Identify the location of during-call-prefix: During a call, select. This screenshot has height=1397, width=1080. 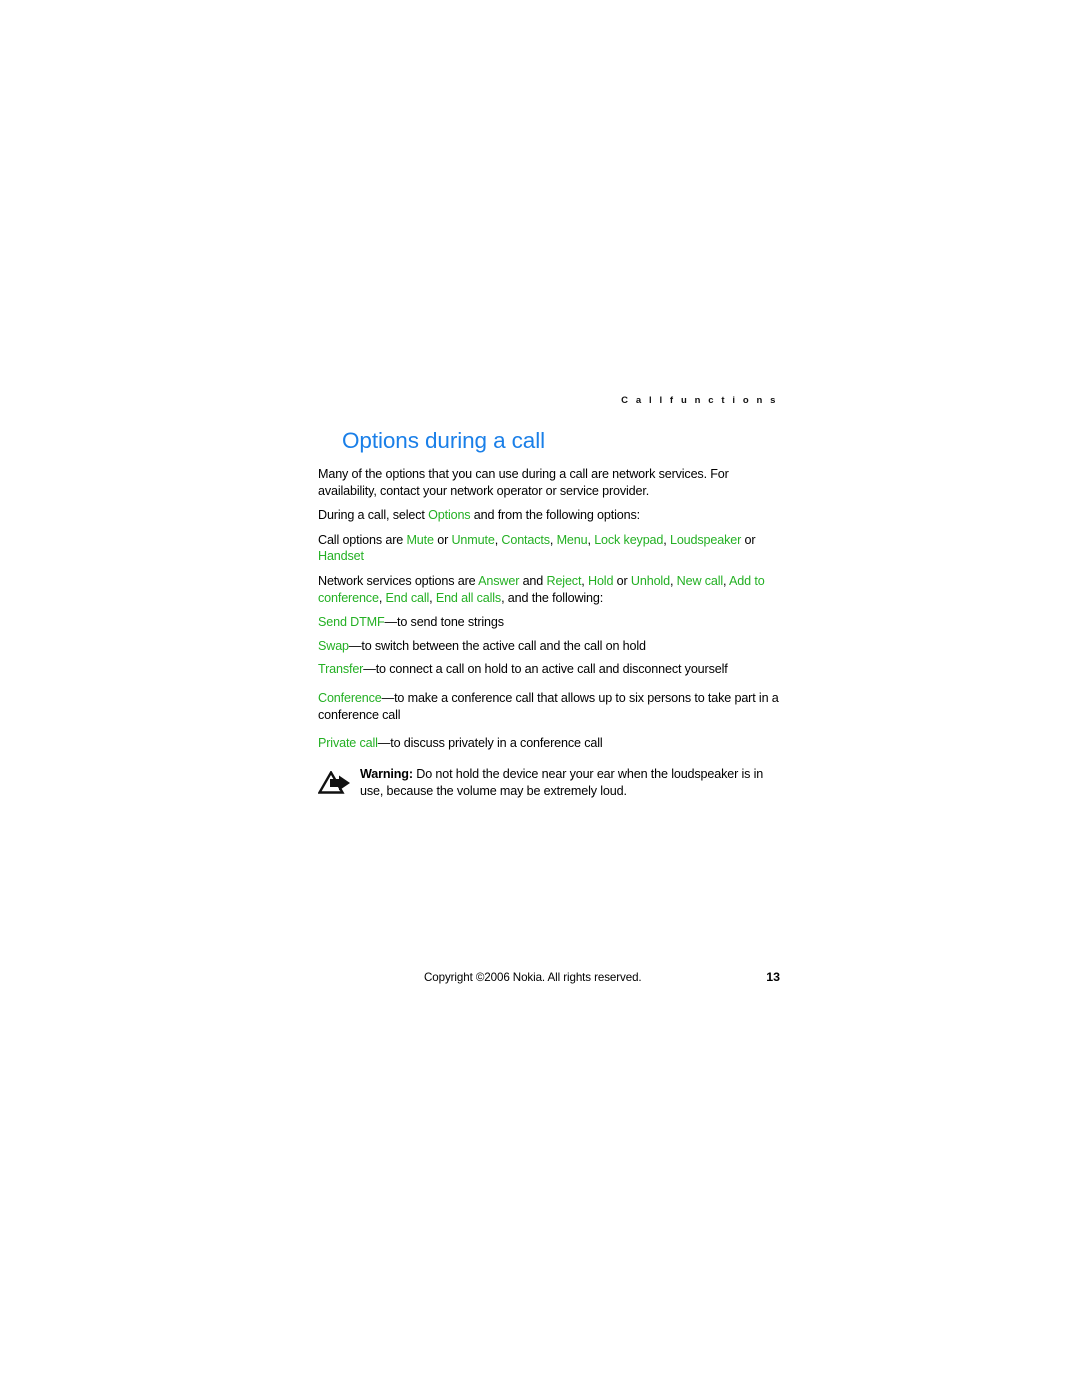
(373, 515).